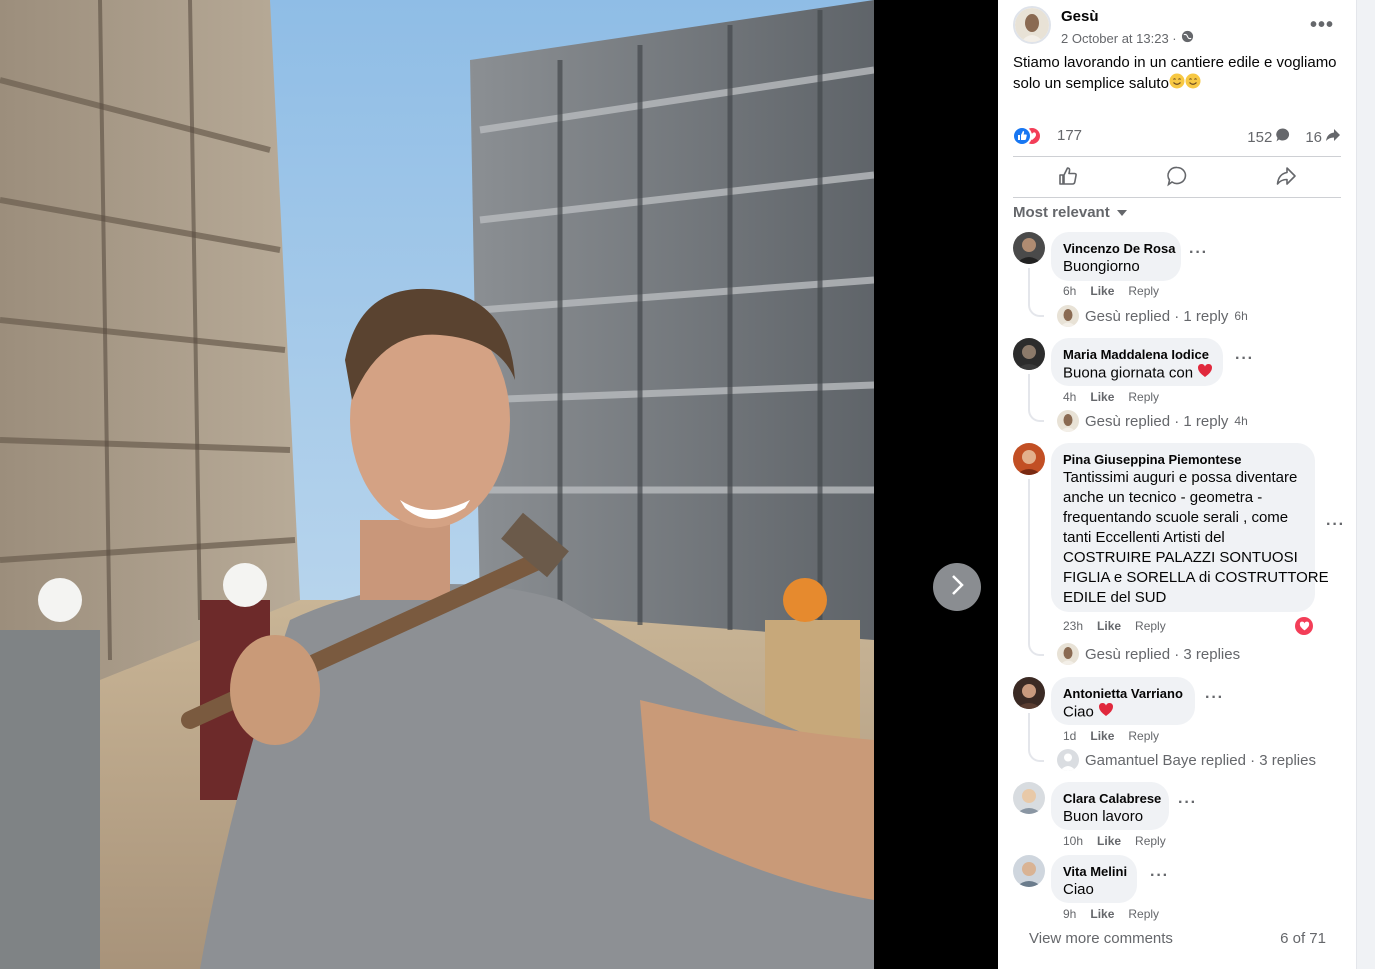 The width and height of the screenshot is (1375, 969). I want to click on globe-icon, so click(1187, 38).